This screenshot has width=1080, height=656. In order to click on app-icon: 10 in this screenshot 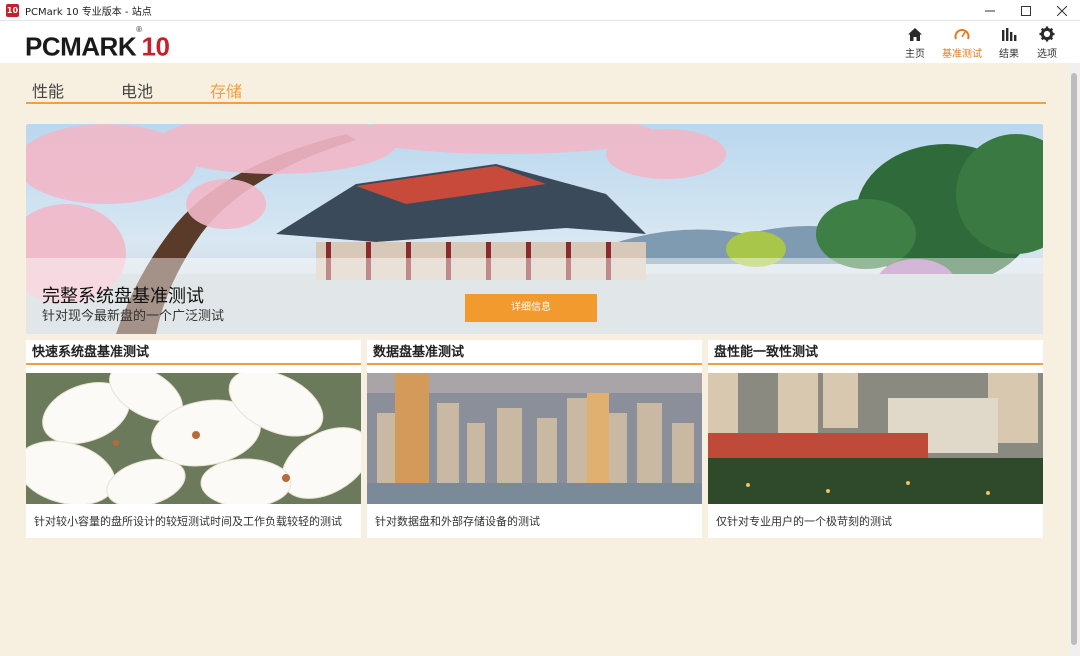, I will do `click(12, 10)`.